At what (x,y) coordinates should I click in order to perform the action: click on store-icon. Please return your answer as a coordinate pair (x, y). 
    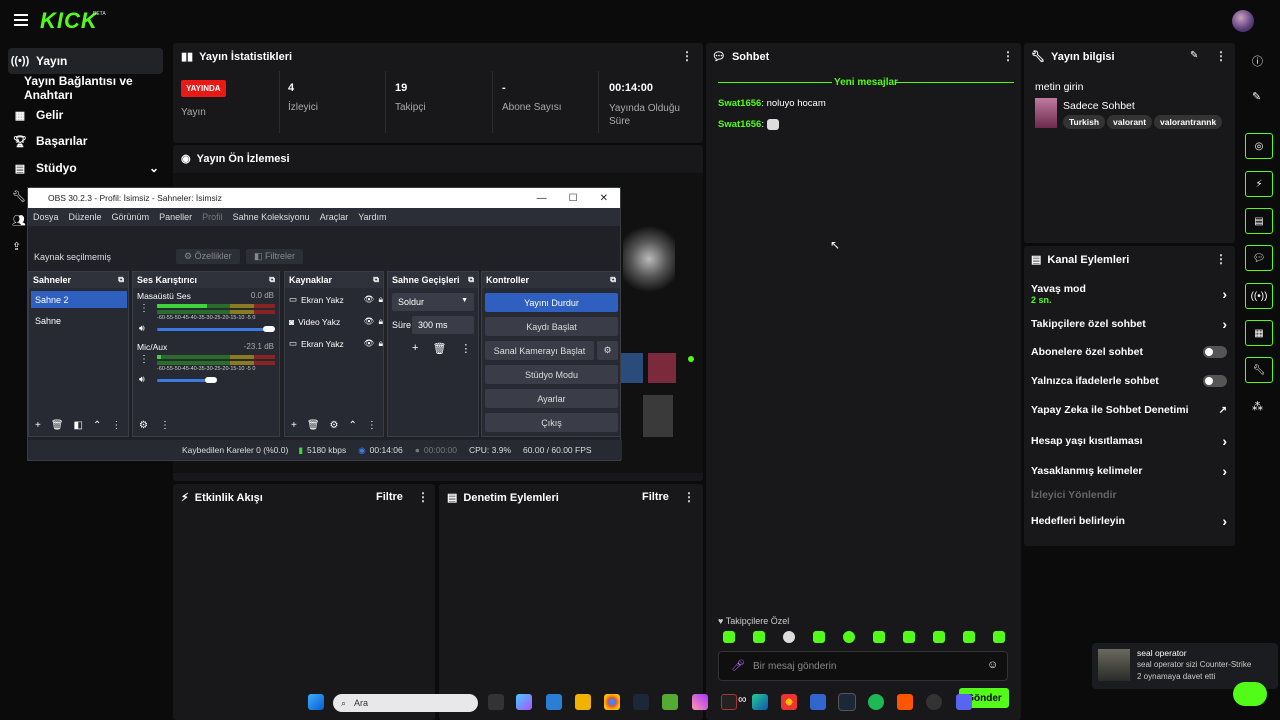
    Looking at the image, I should click on (554, 702).